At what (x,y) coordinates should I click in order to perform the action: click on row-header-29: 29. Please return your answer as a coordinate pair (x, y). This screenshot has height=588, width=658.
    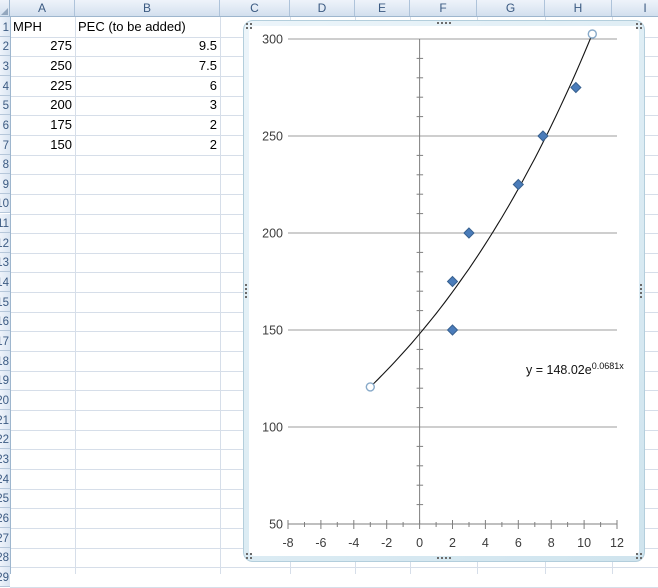
    Looking at the image, I should click on (5, 577).